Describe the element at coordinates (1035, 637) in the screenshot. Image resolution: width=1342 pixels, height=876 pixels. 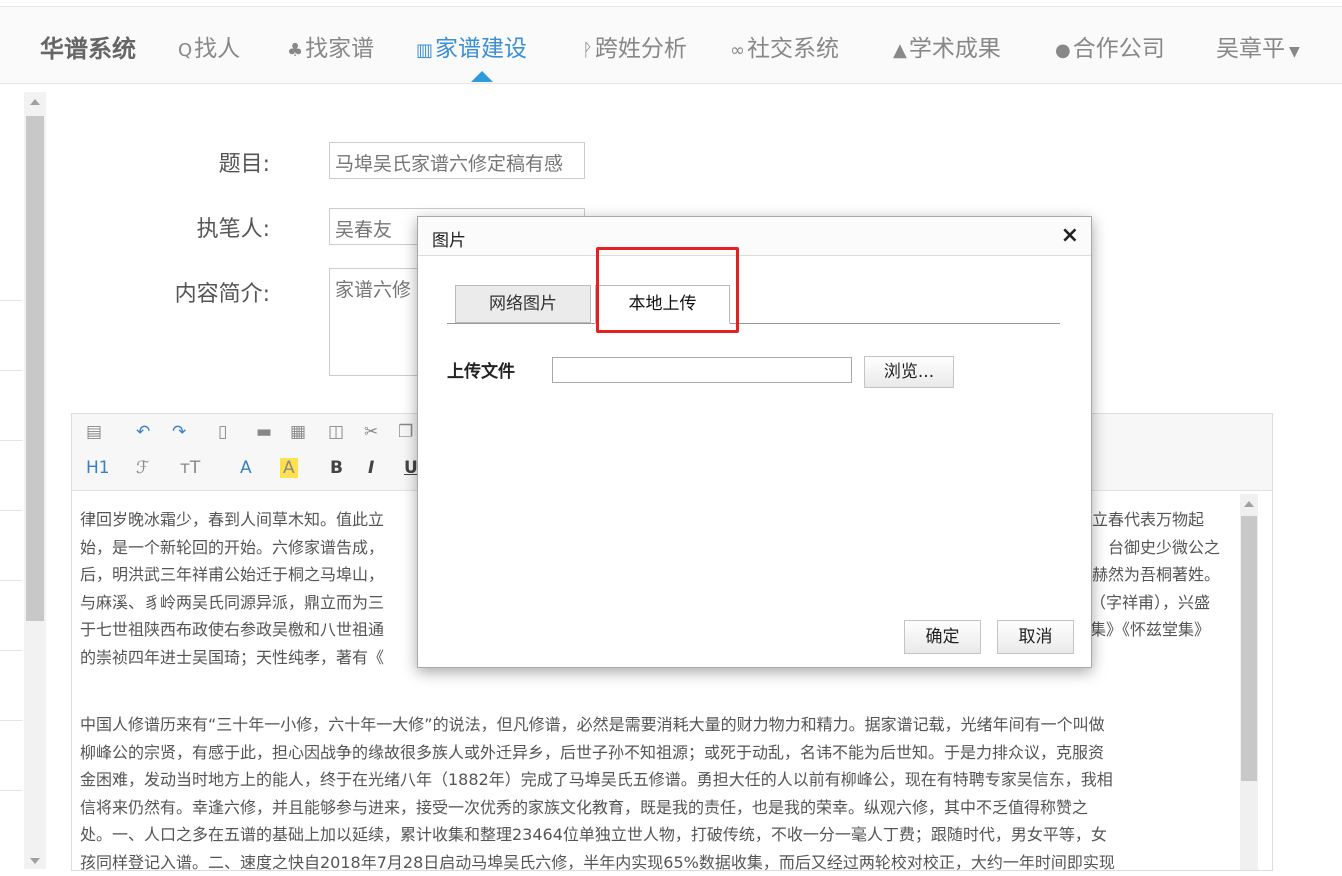
I see `cancel-button: 取消` at that location.